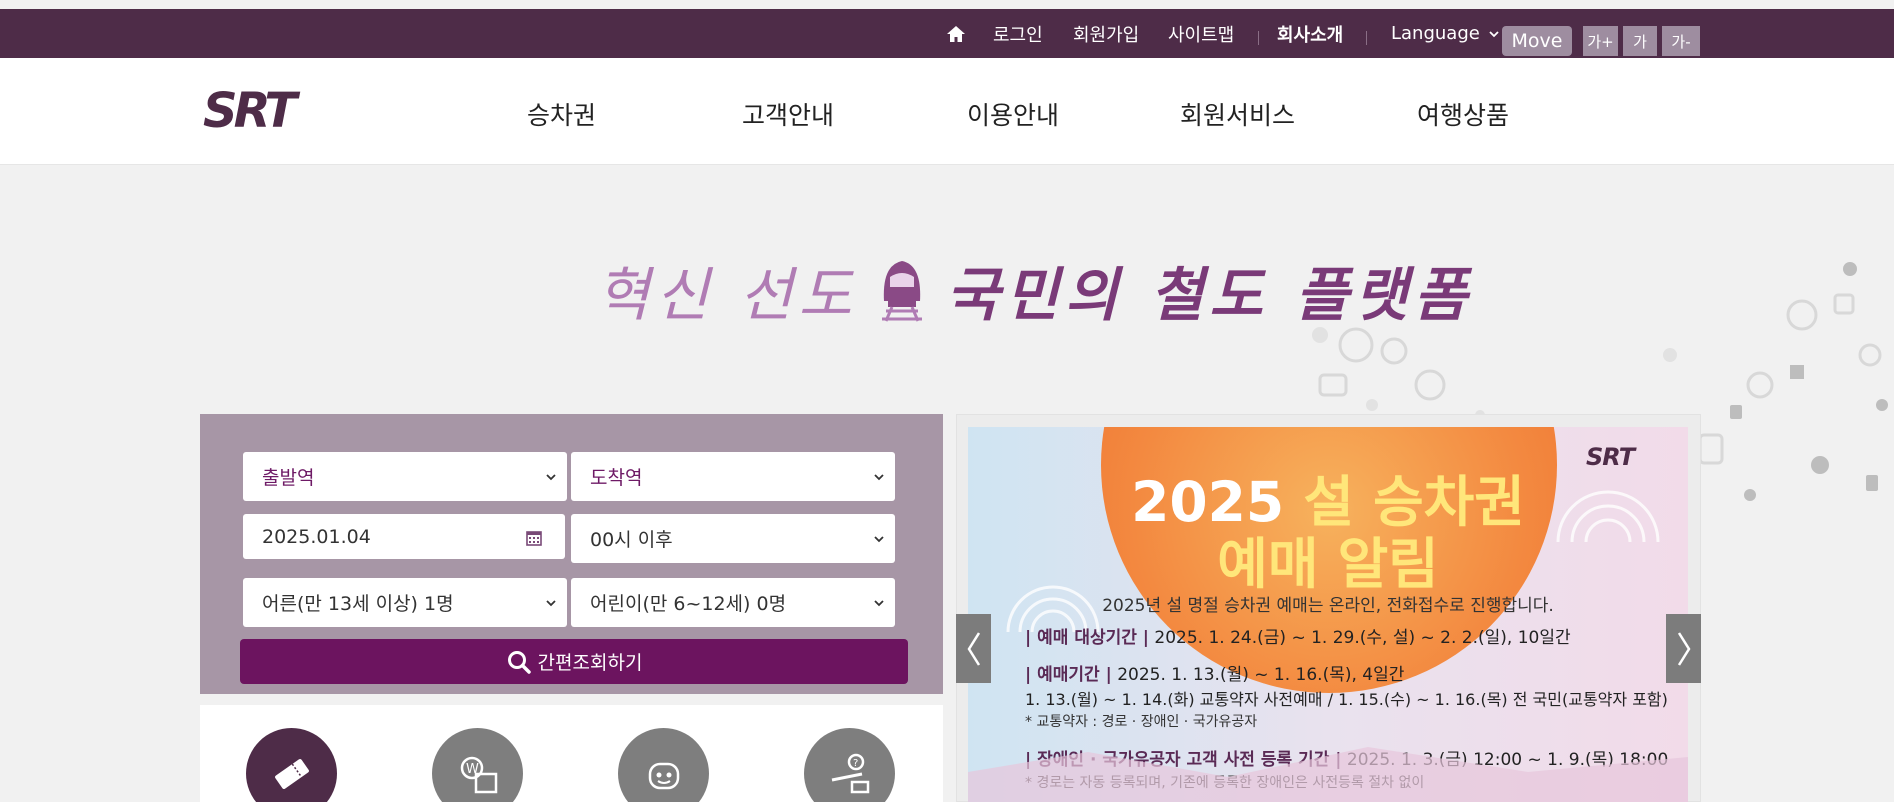 This screenshot has height=802, width=1894. I want to click on nav-item-travel: 여행상품, so click(1463, 114).